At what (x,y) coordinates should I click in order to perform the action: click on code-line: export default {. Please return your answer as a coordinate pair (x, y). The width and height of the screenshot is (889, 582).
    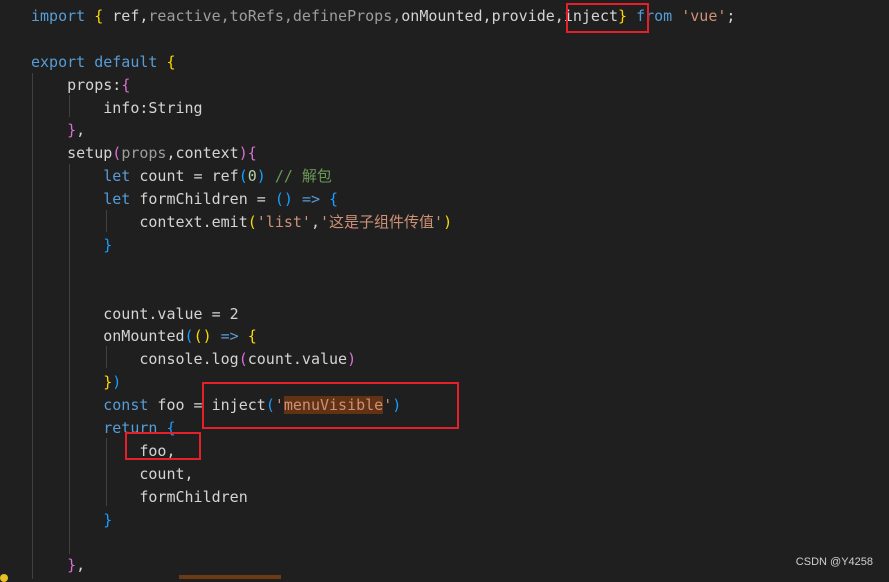
    Looking at the image, I should click on (383, 62).